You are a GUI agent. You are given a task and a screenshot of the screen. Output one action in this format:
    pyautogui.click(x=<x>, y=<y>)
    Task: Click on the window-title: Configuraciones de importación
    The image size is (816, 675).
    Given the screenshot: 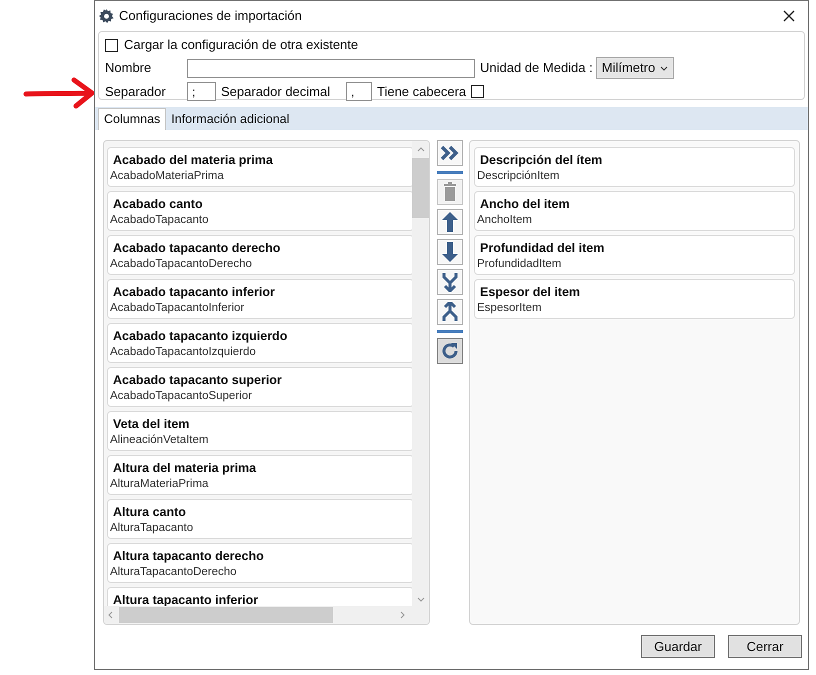 What is the action you would take?
    pyautogui.click(x=211, y=16)
    